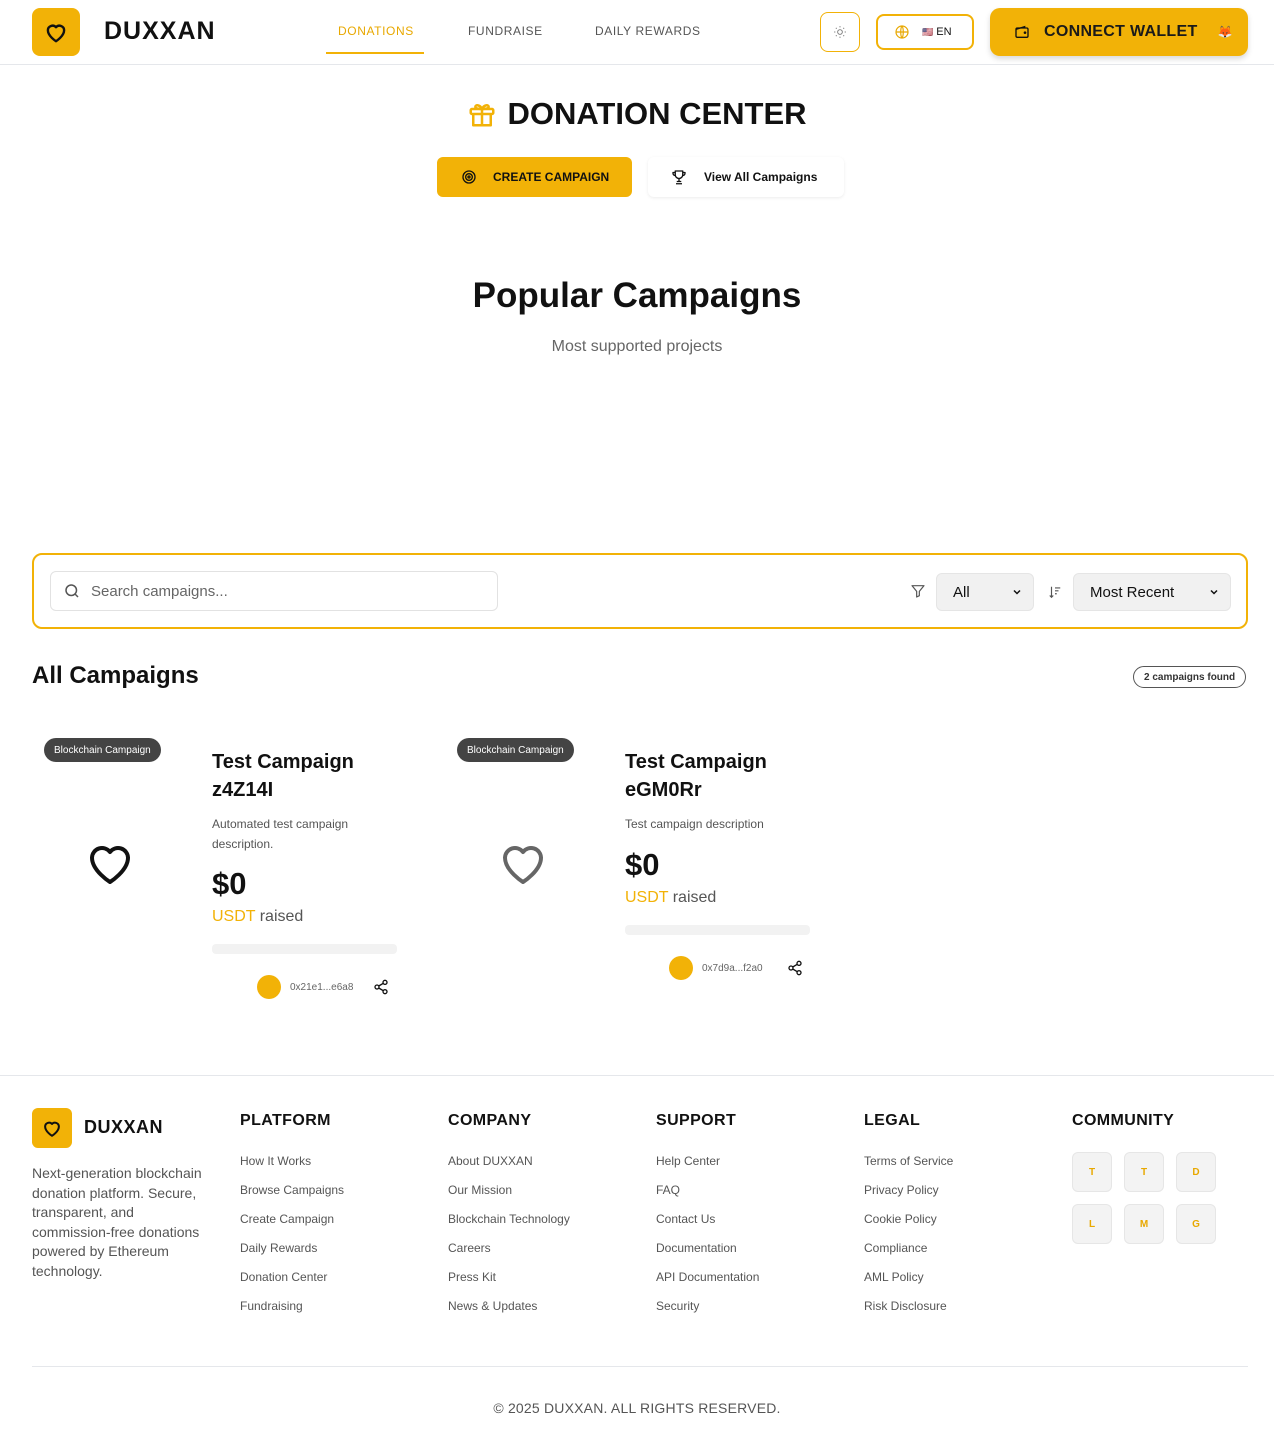  What do you see at coordinates (961, 592) in the screenshot?
I see `category-select-value: All` at bounding box center [961, 592].